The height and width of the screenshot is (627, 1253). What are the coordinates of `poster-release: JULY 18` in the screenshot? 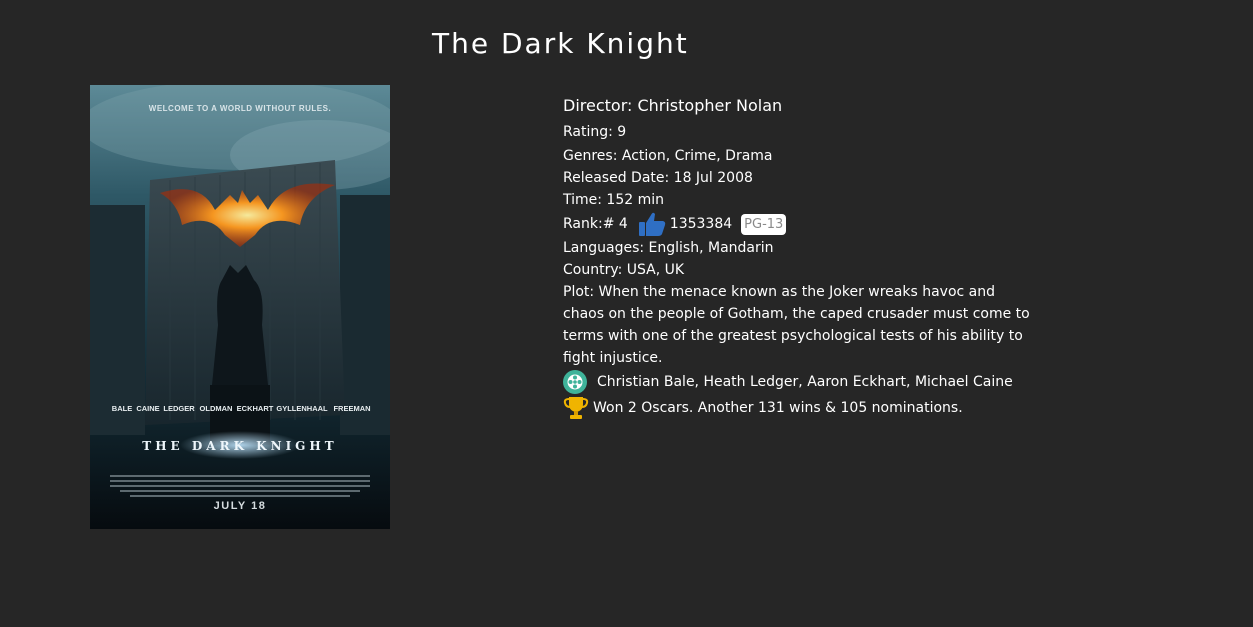 It's located at (240, 506).